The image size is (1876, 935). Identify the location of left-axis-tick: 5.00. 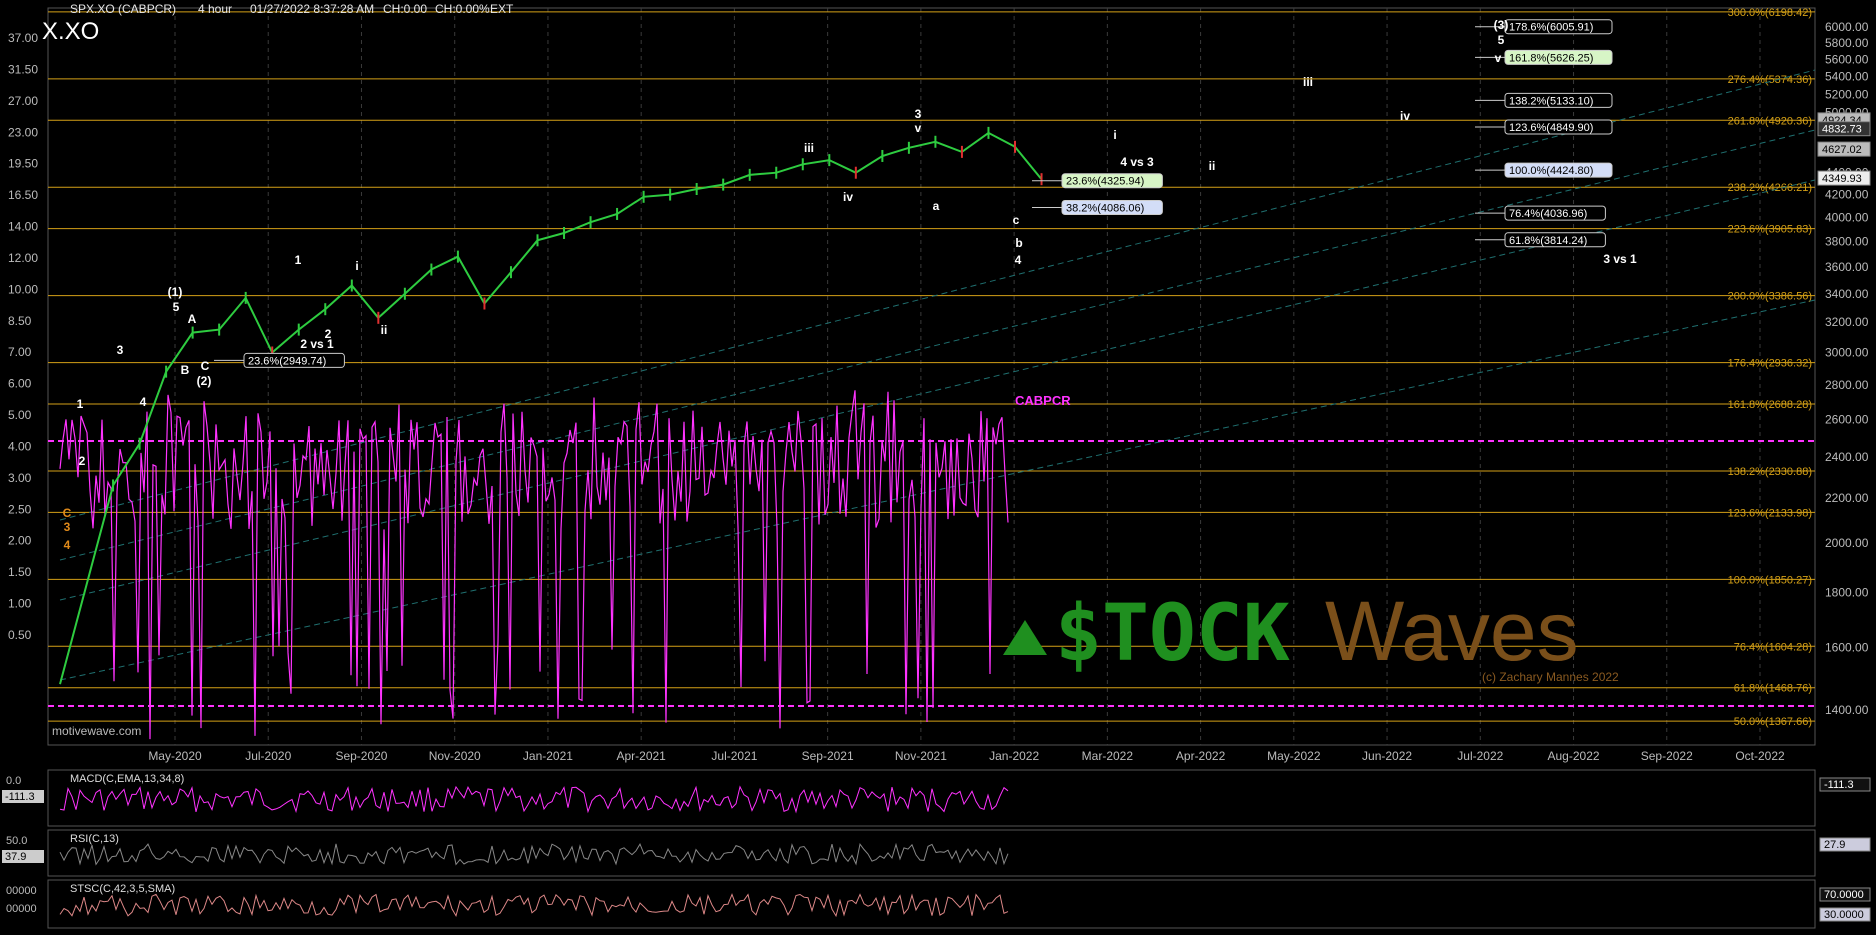
(20, 415).